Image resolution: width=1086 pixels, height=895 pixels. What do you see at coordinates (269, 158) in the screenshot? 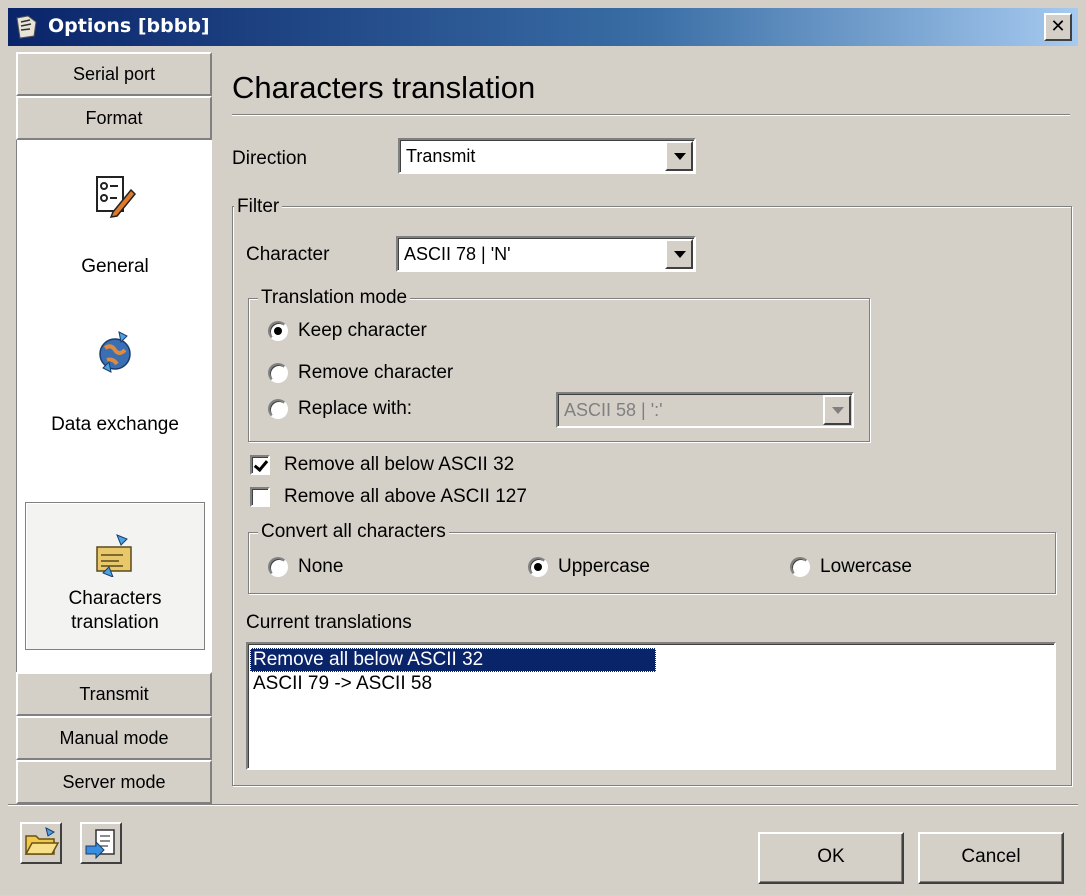
I see `direction-label: Direction` at bounding box center [269, 158].